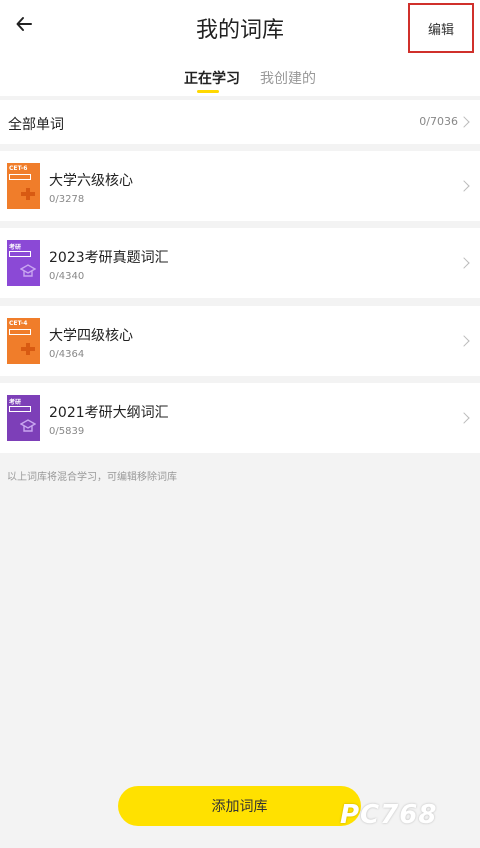  Describe the element at coordinates (67, 354) in the screenshot. I see `book-count: 0/4364` at that location.